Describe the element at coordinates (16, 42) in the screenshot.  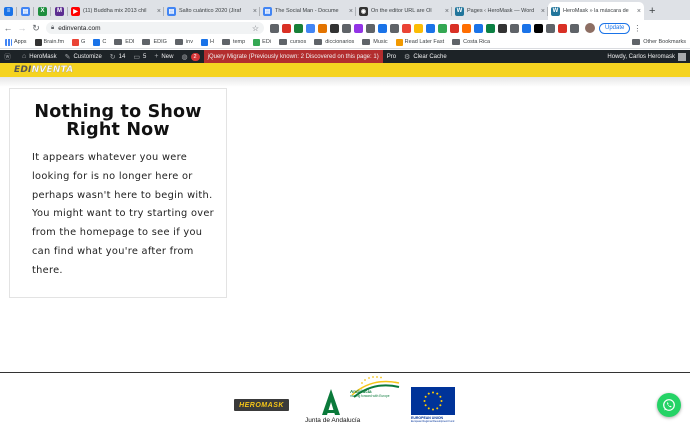
I see `bookmark-item: Apps` at that location.